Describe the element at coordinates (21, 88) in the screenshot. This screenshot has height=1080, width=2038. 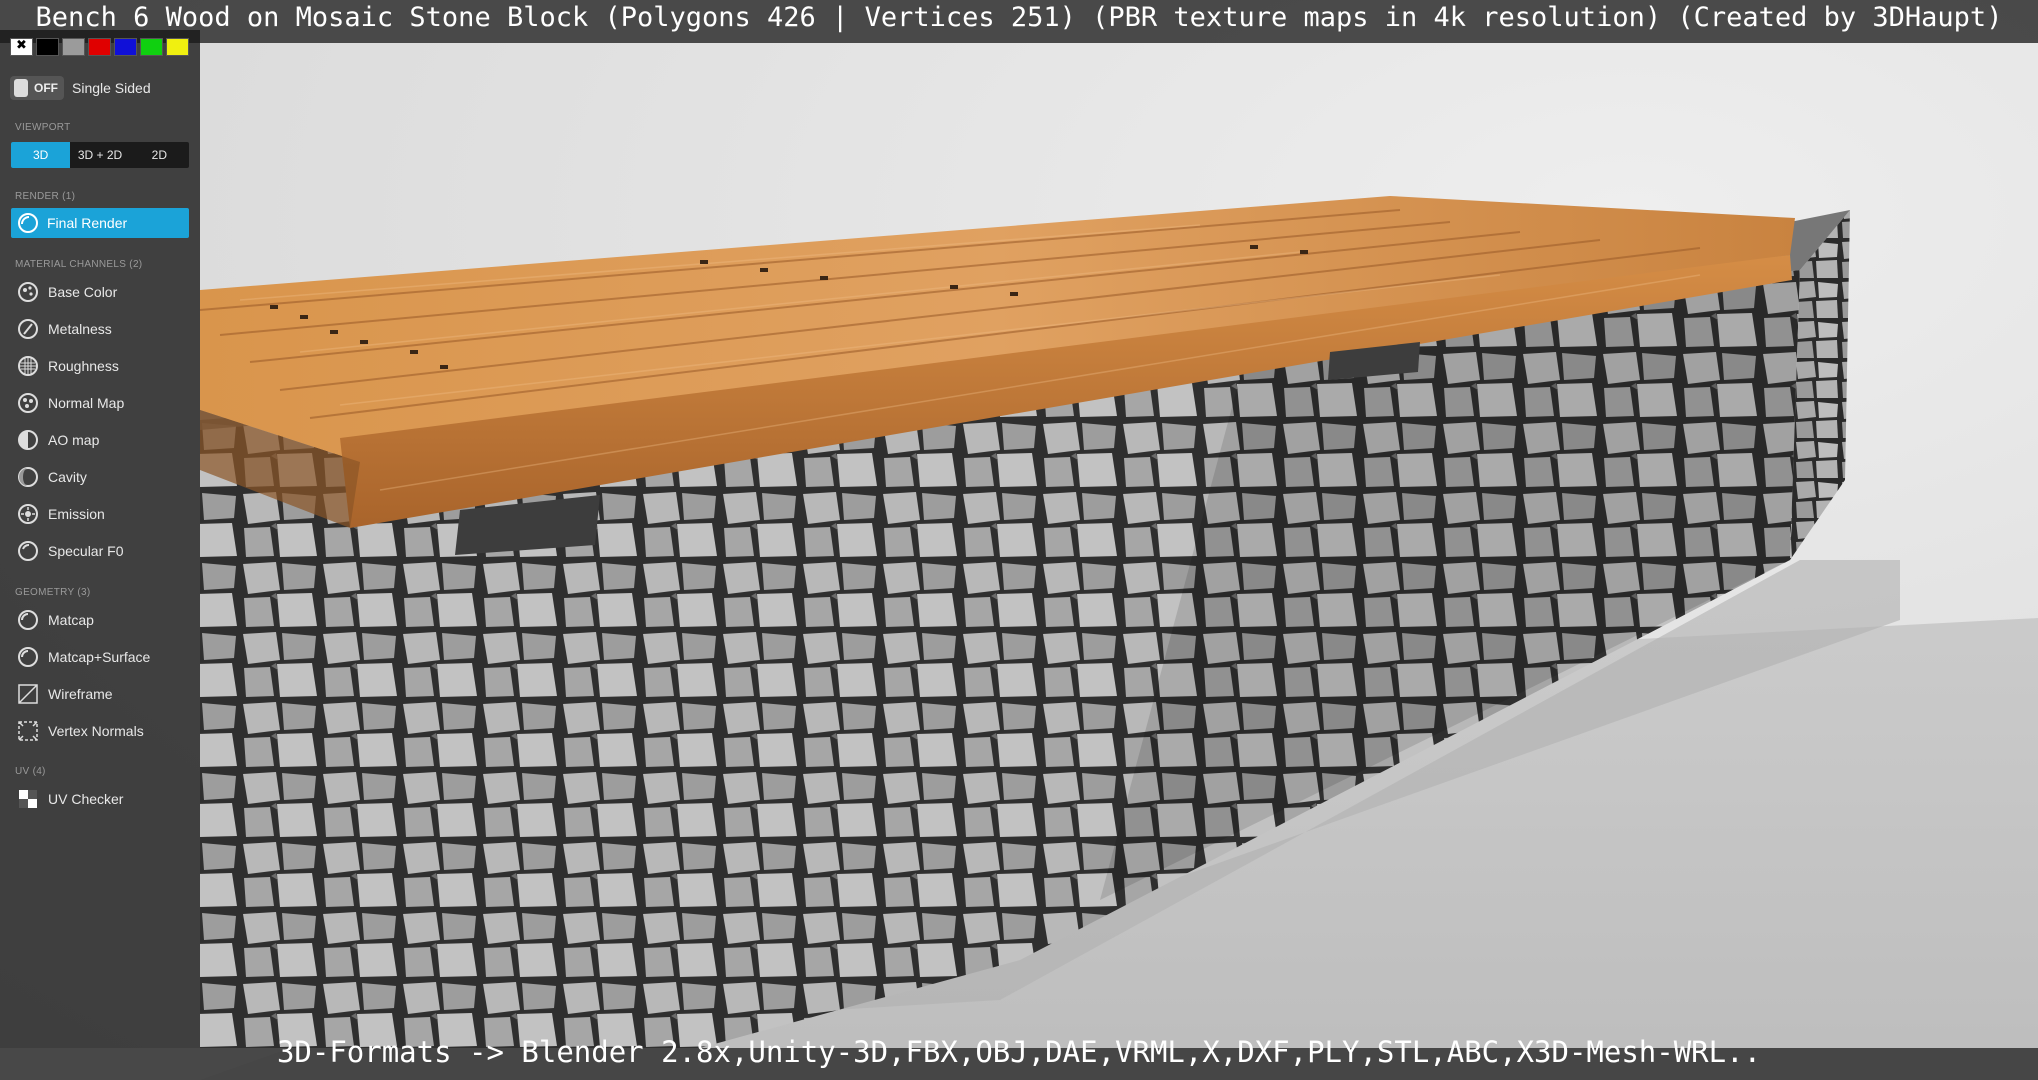
I see `toggle-knob` at that location.